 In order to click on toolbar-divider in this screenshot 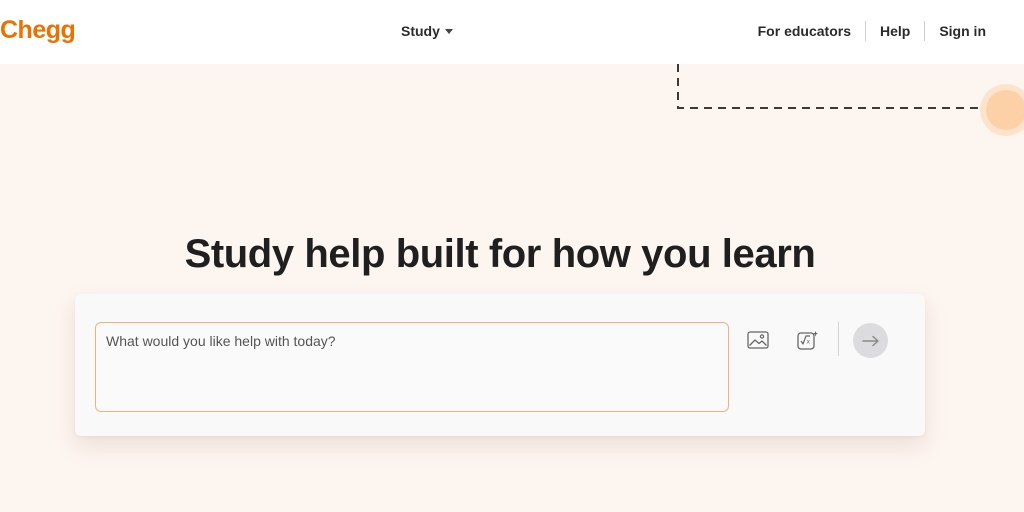, I will do `click(838, 339)`.